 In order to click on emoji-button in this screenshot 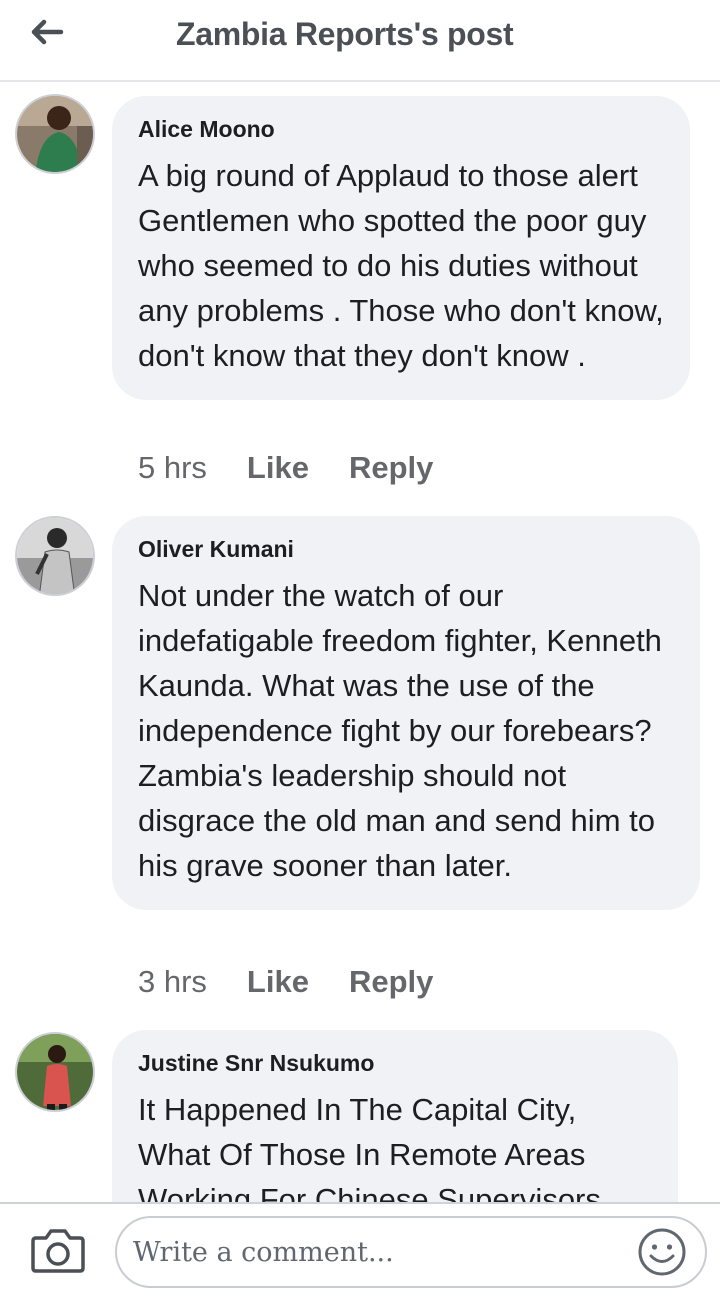, I will do `click(662, 1252)`.